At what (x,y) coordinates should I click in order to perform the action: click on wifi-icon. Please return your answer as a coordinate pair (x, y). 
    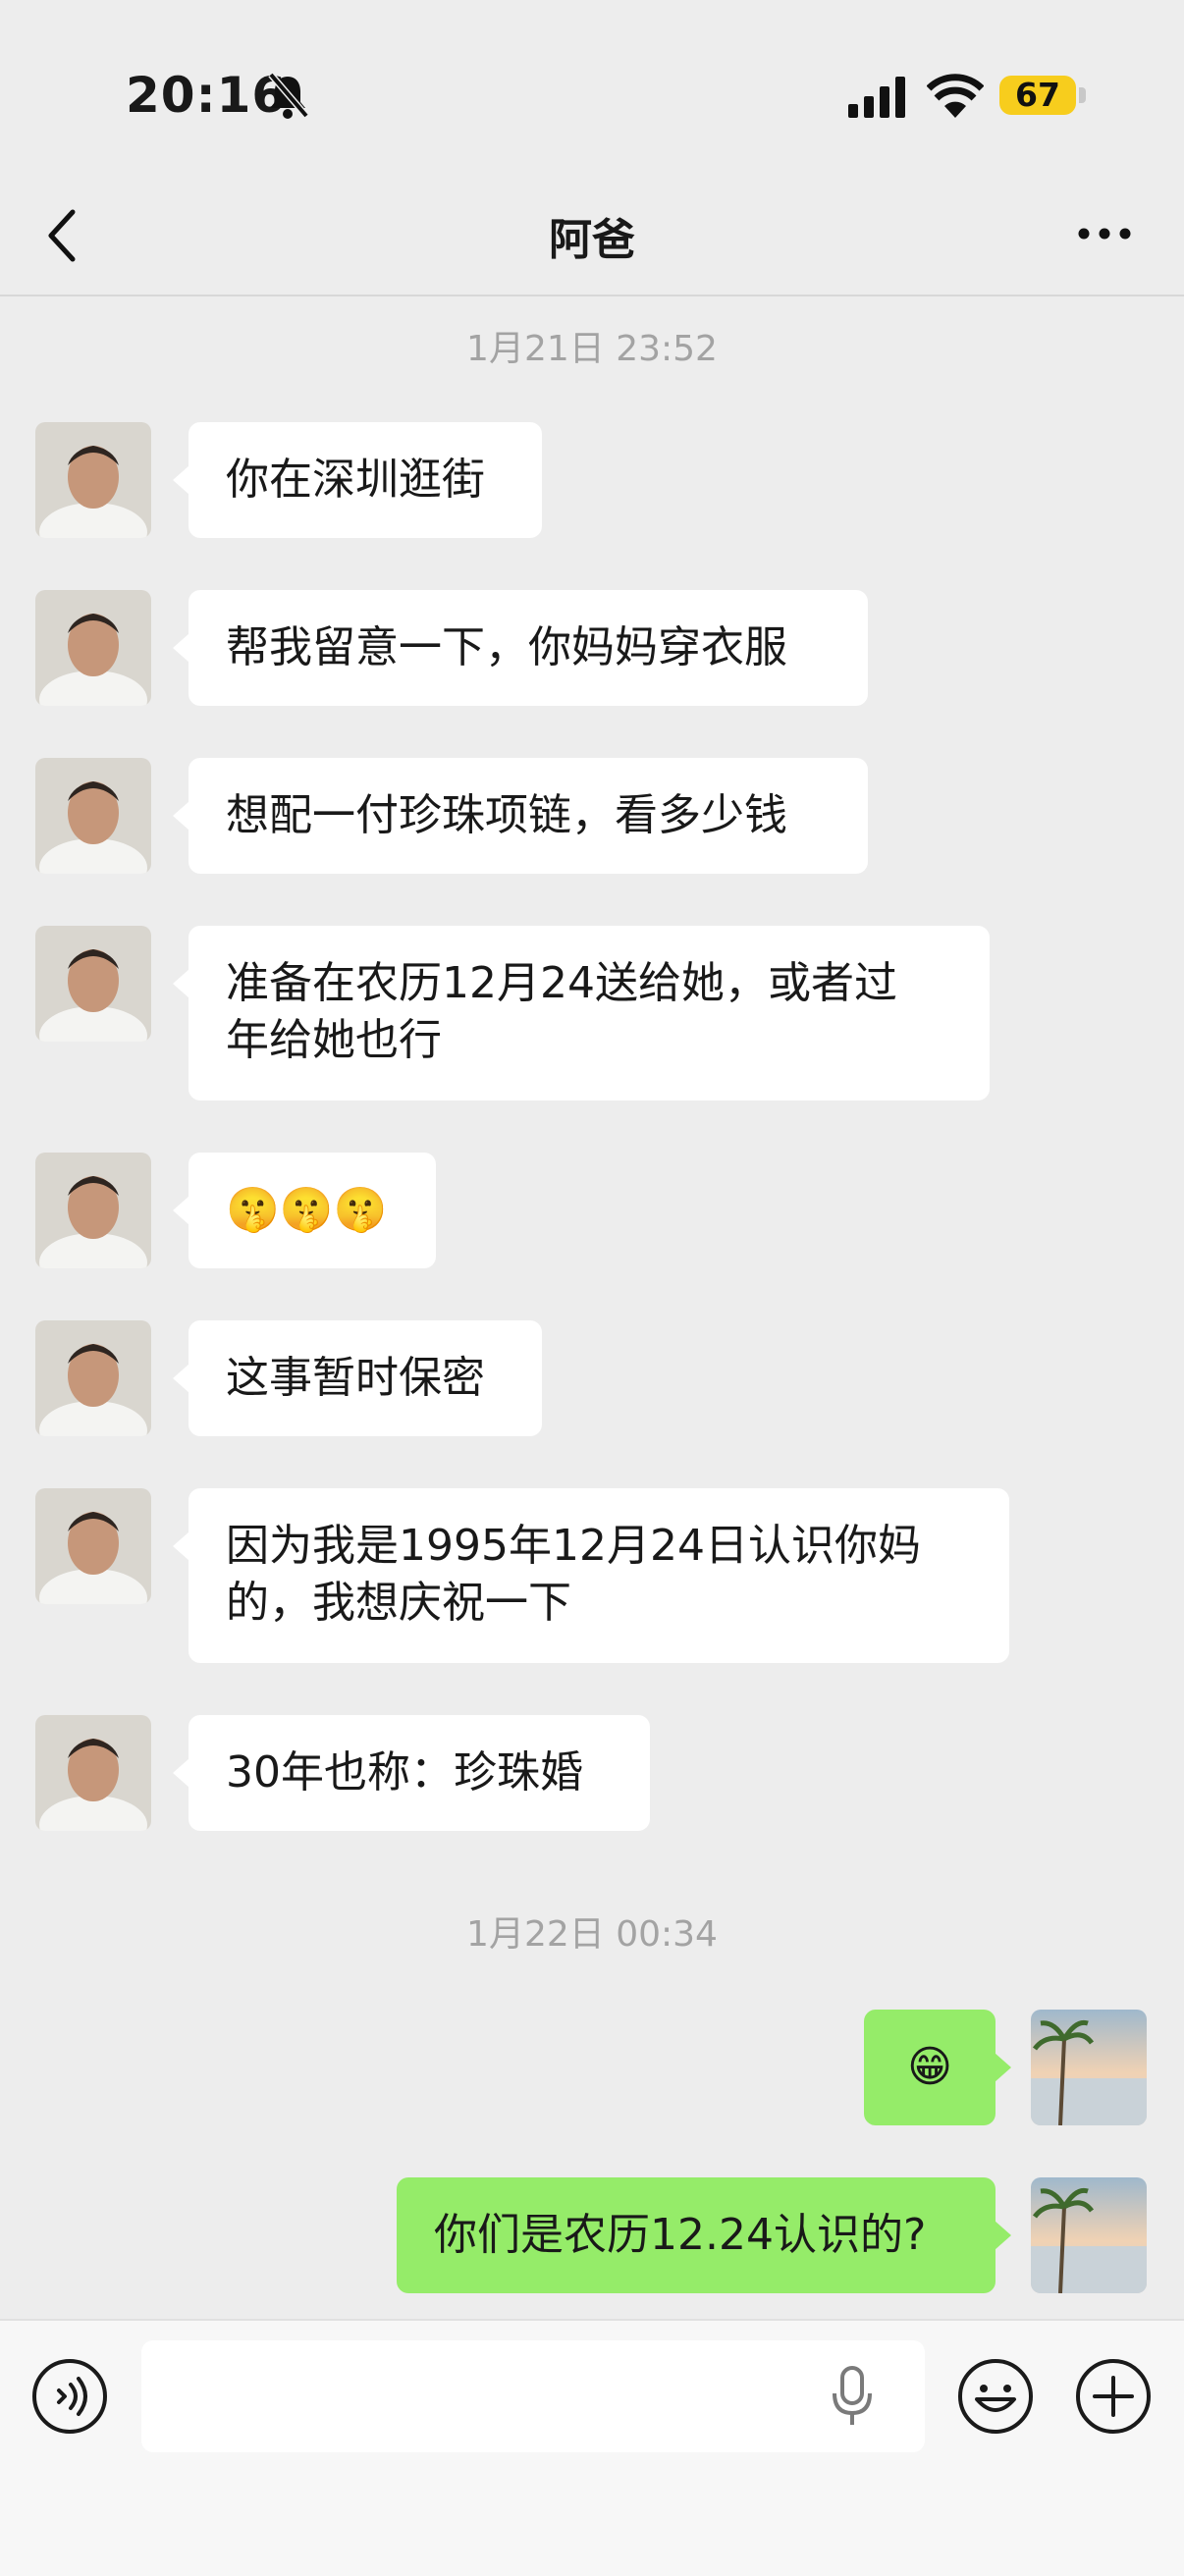
    Looking at the image, I should click on (955, 96).